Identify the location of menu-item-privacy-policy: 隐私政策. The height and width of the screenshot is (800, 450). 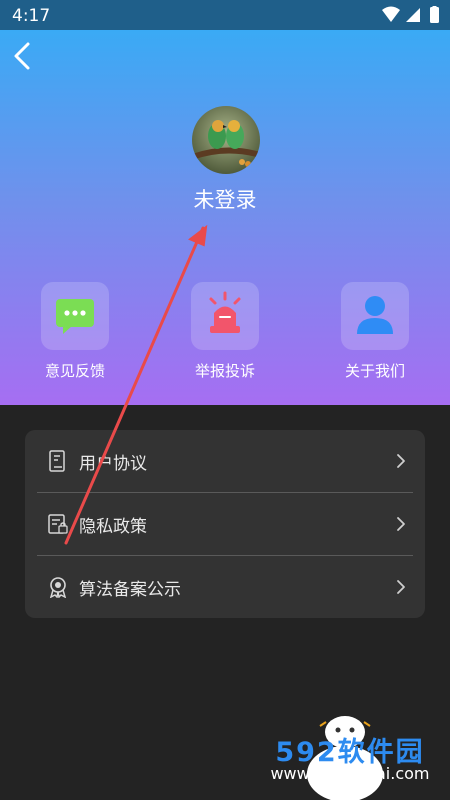
(225, 524).